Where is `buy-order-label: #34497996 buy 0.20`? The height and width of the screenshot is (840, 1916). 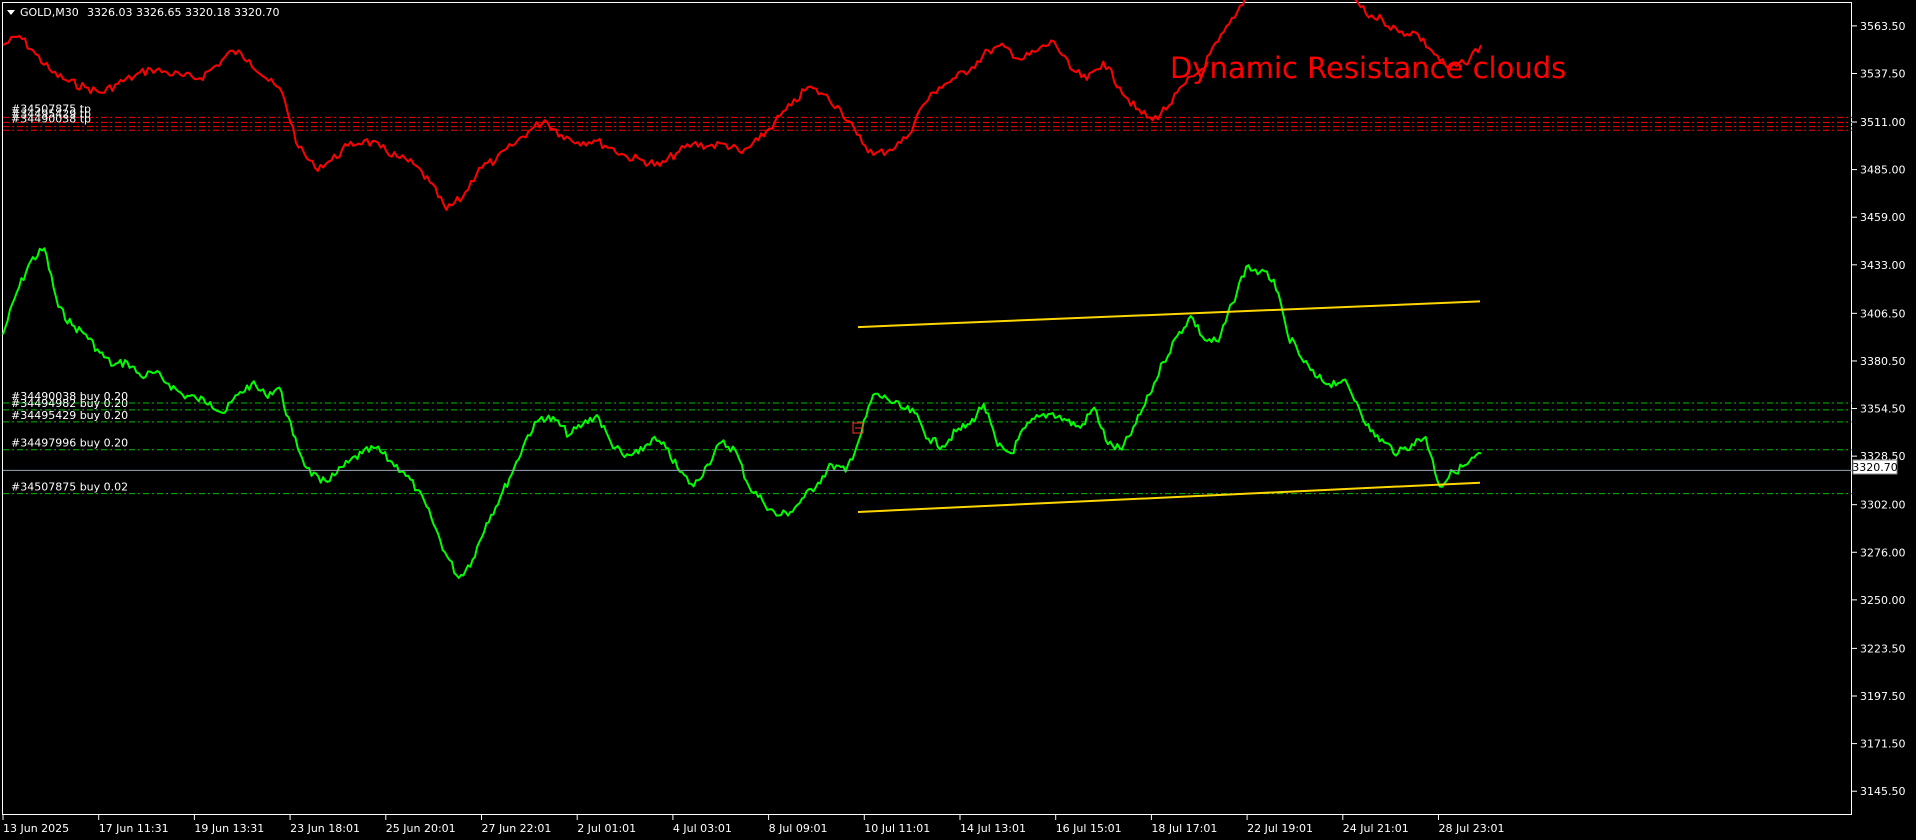 buy-order-label: #34497996 buy 0.20 is located at coordinates (69, 443).